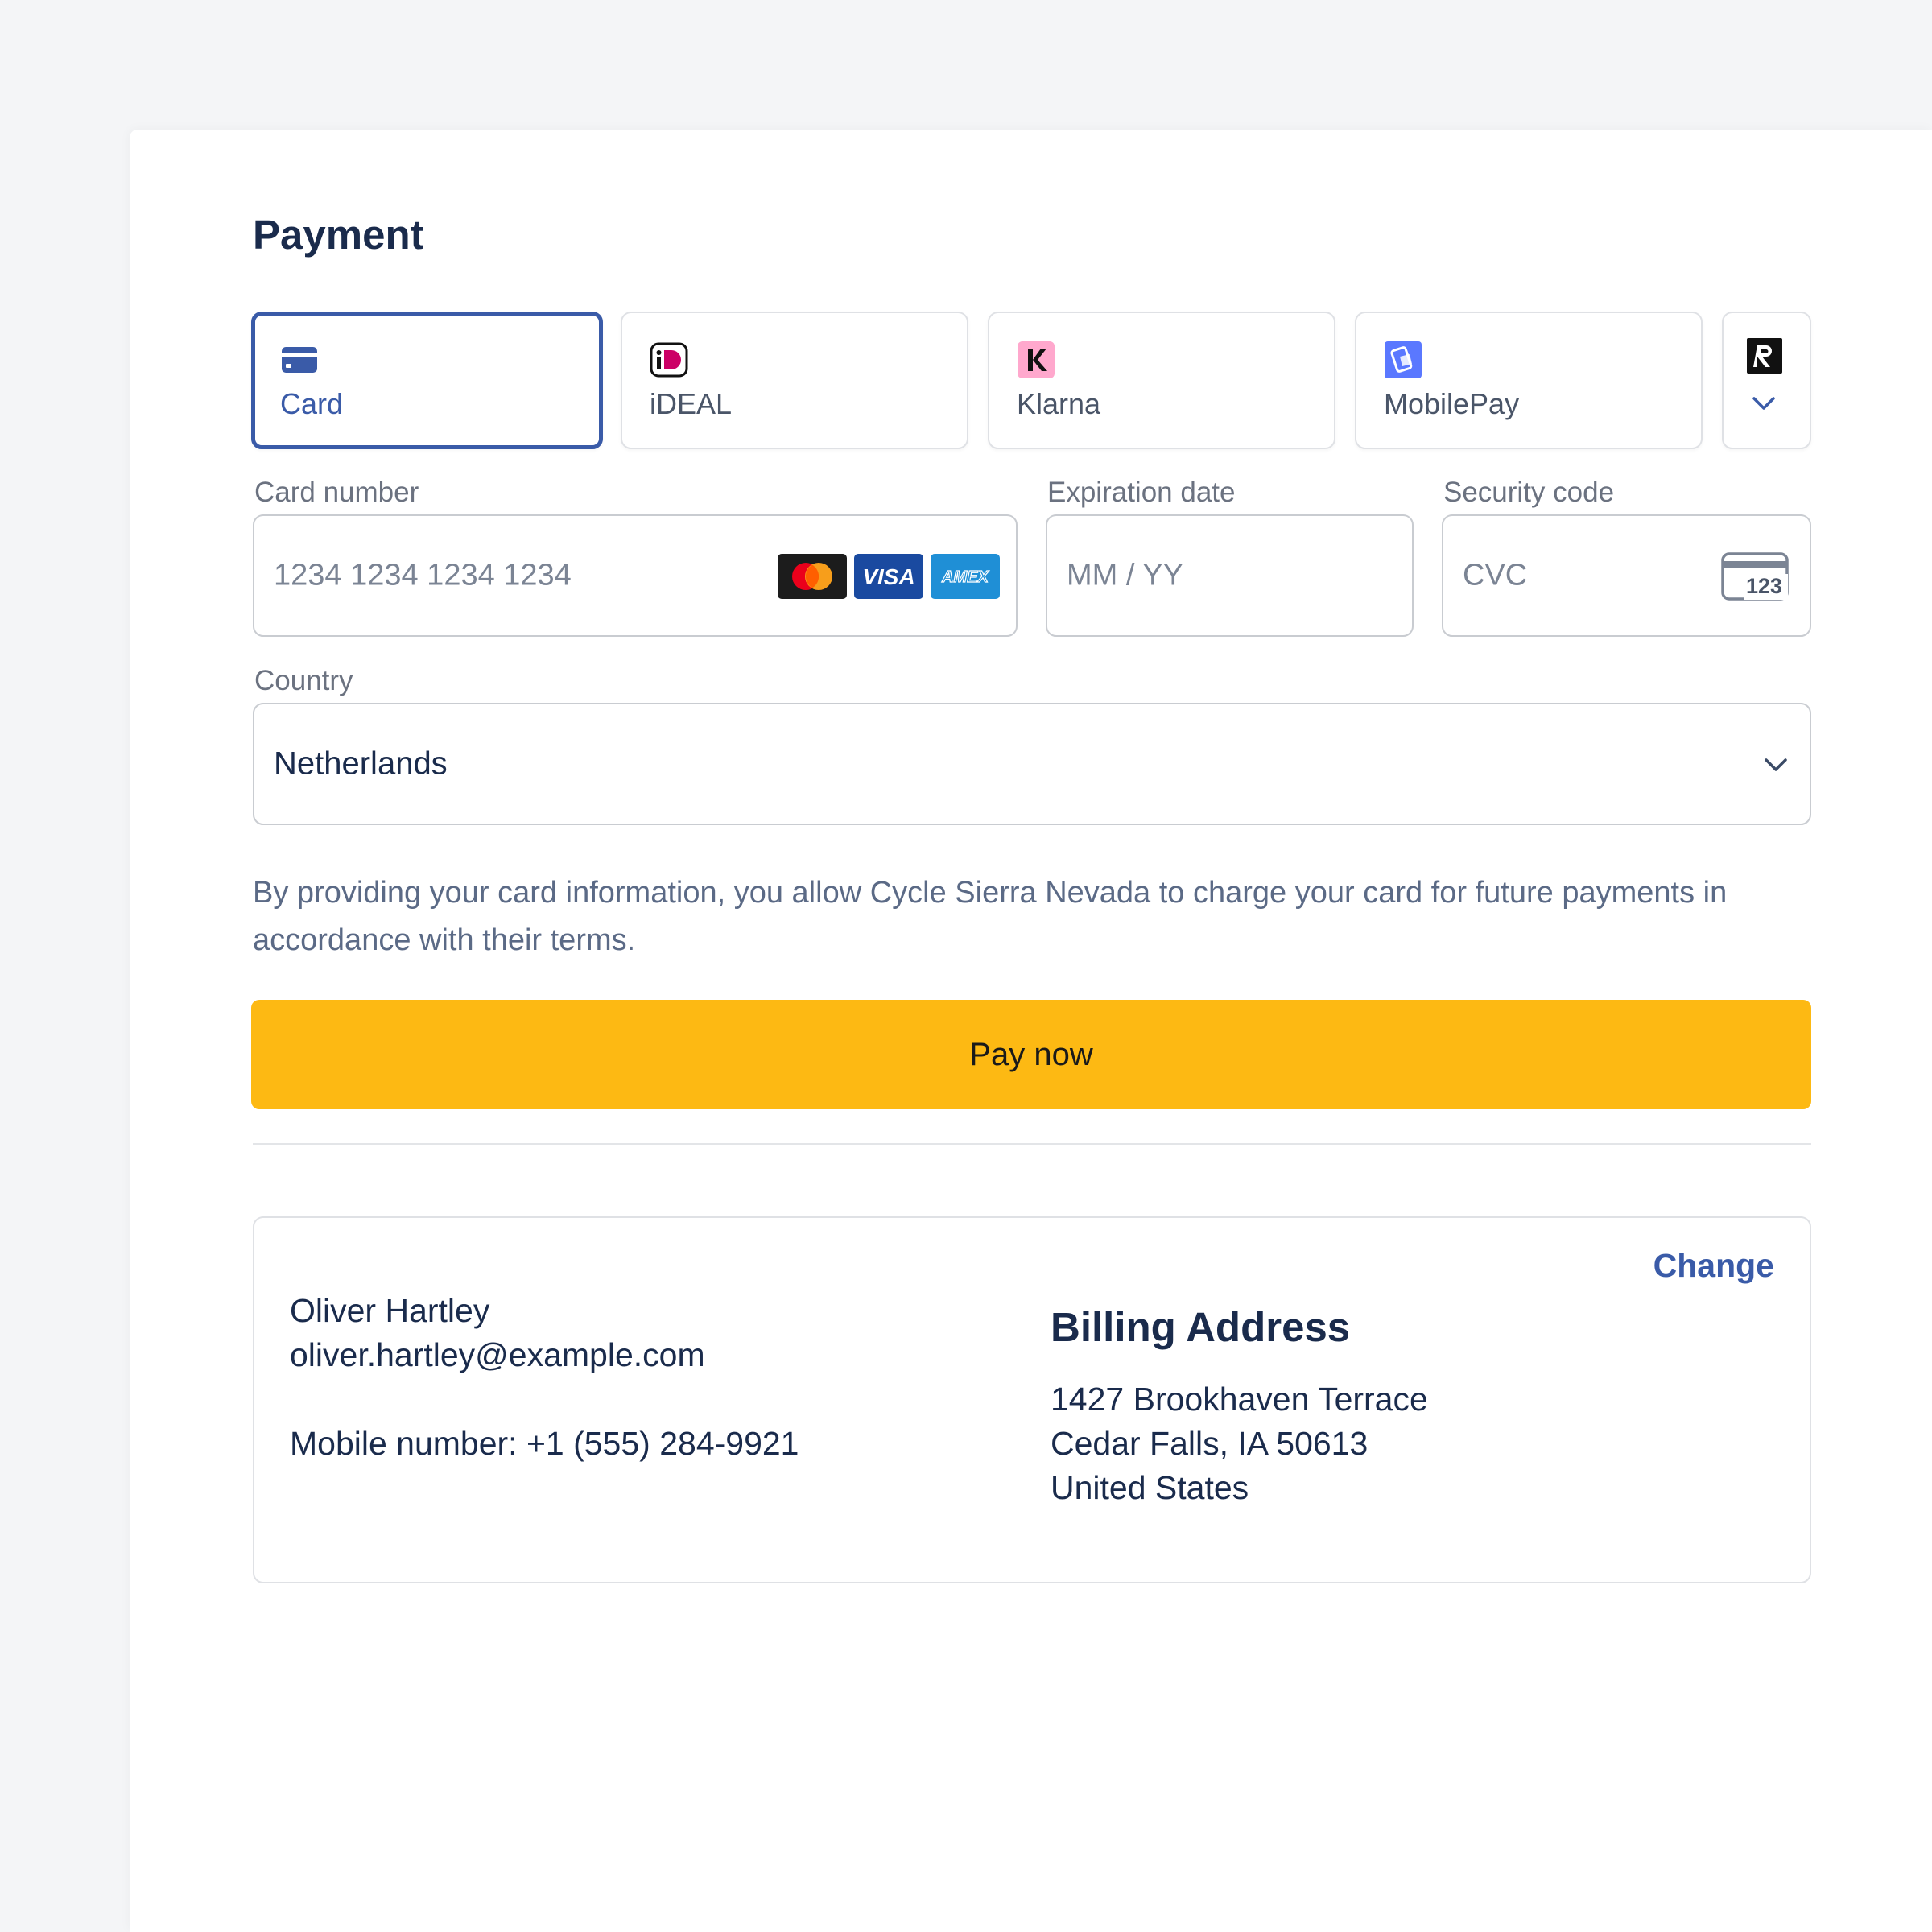 Image resolution: width=1932 pixels, height=1932 pixels. I want to click on tab-card-label: Card, so click(312, 403).